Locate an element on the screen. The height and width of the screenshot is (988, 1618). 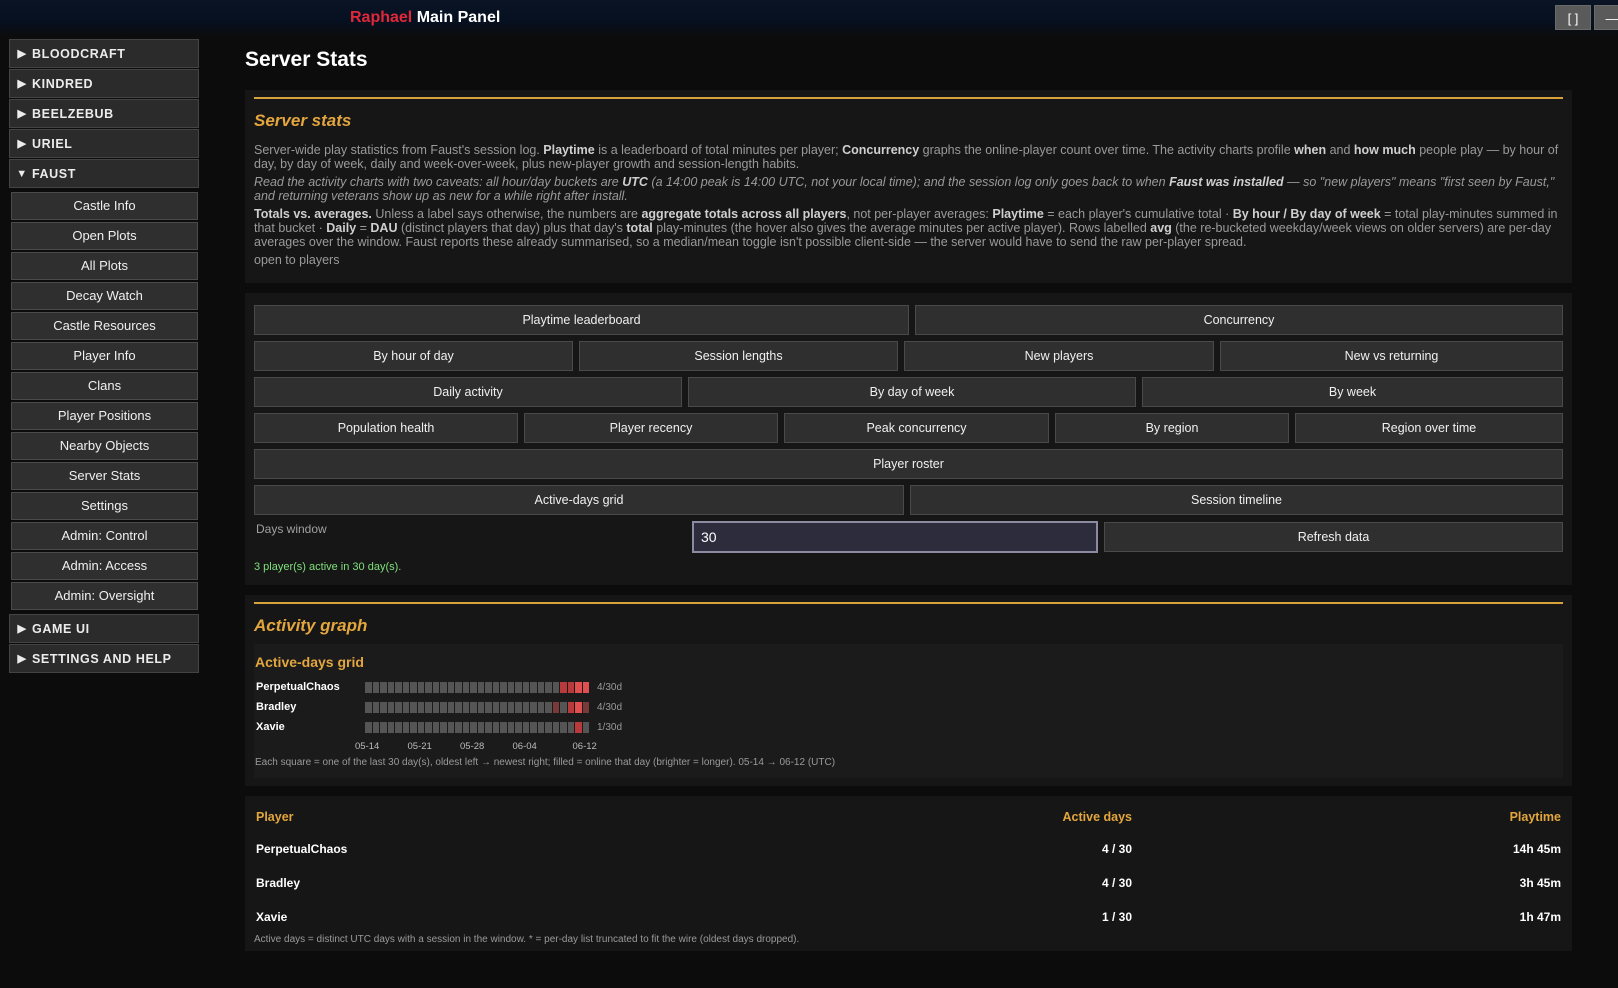
sidebar-item-nearby-objects: Nearby Objects is located at coordinates (104, 446).